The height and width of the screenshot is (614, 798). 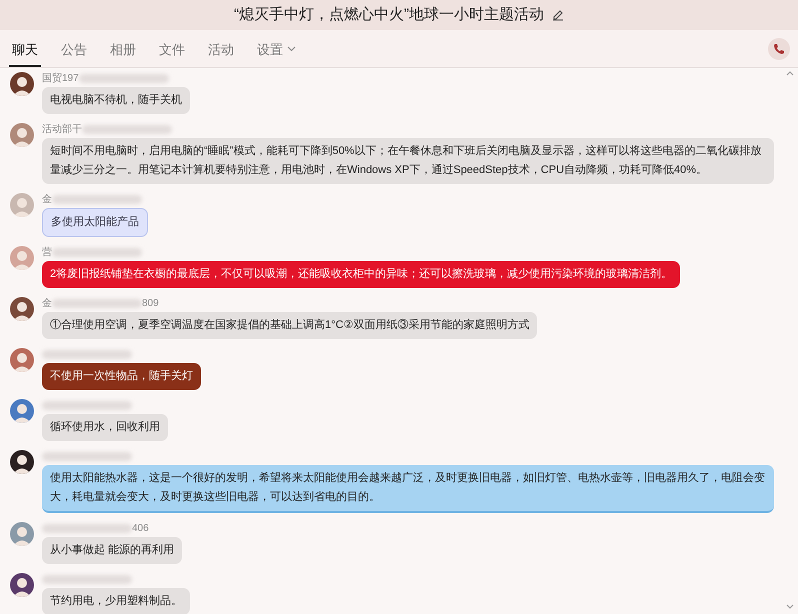 I want to click on message-bubble: 2将废旧报纸铺垫在衣橱的最底层，不仅可以吸潮，还能吸收衣柜中的异味；还可以擦洗玻璃，减少使用污染环境的玻璃清洁剂。, so click(x=361, y=274).